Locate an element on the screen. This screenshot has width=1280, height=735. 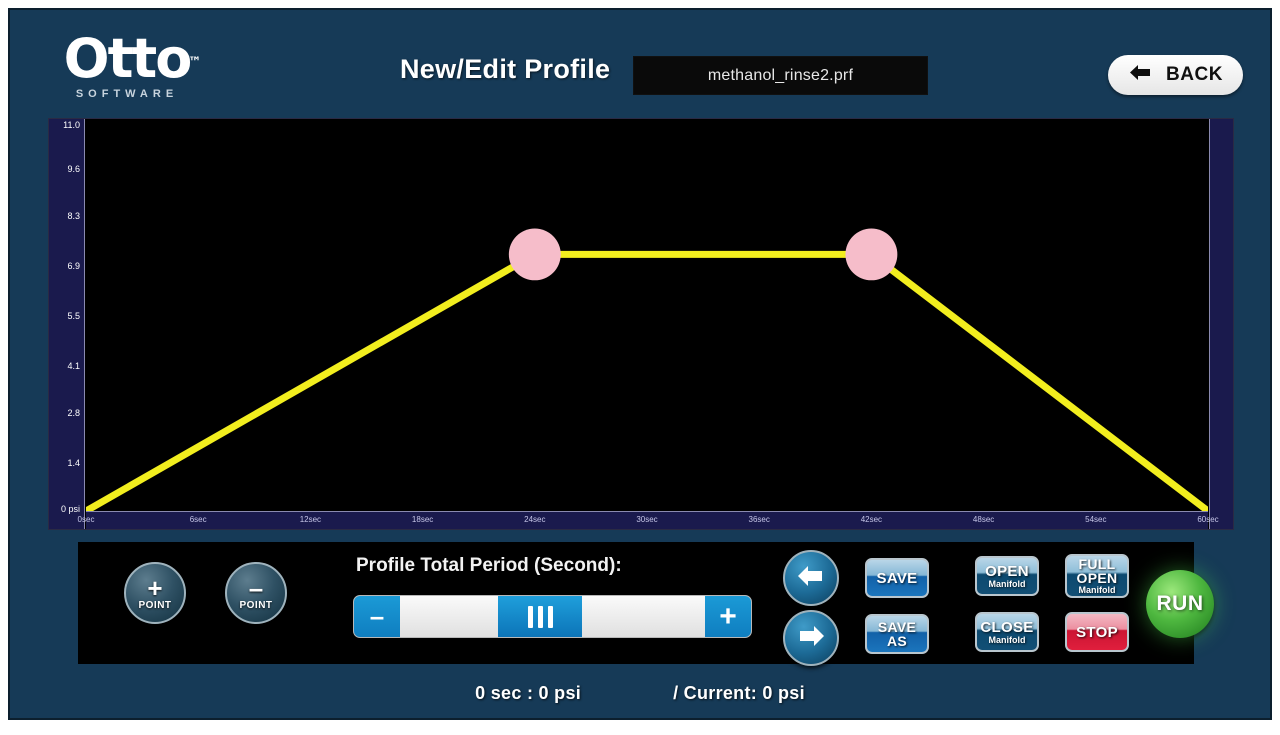
x-axis-tick-label: 24sec is located at coordinates (535, 519).